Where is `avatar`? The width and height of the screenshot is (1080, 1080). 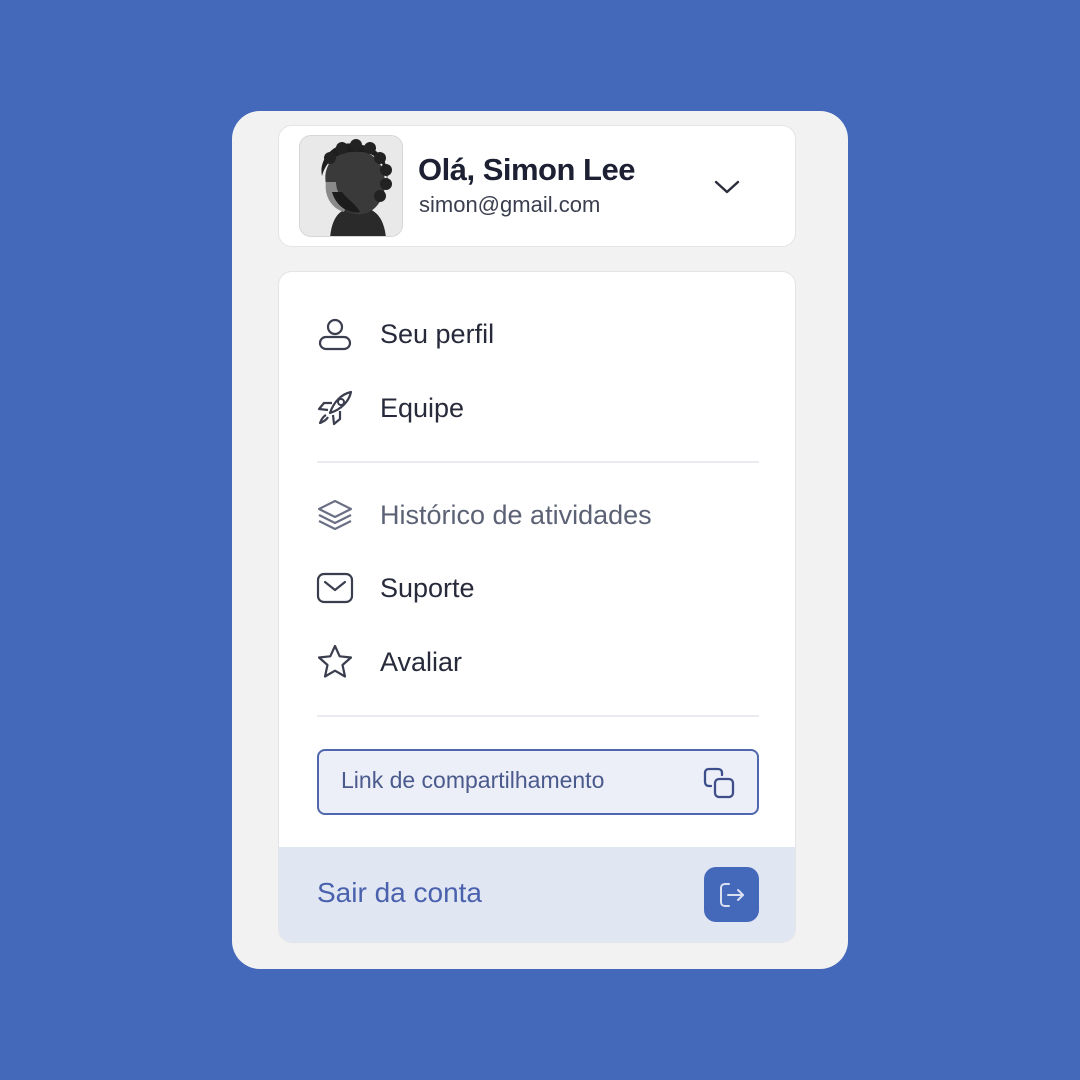
avatar is located at coordinates (351, 186).